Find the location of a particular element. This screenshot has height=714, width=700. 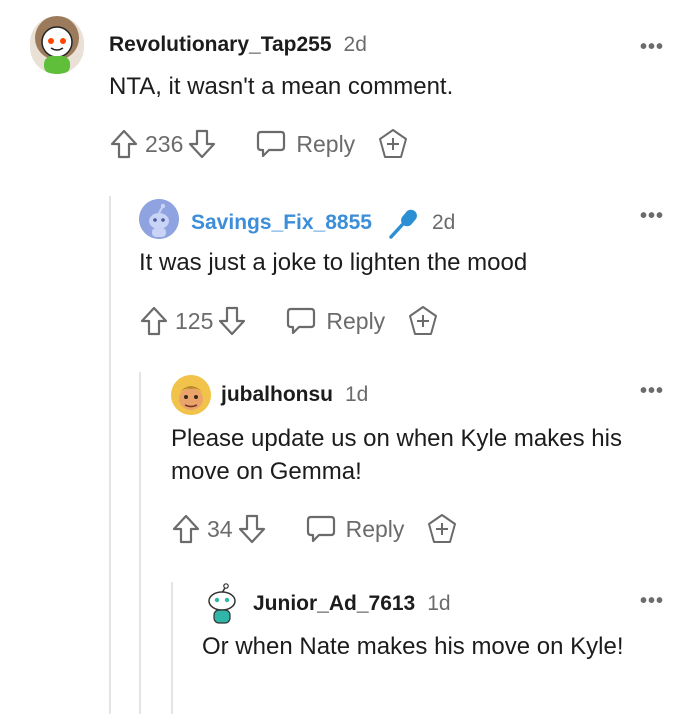

comment-actions: 236 Reply is located at coordinates (259, 144).